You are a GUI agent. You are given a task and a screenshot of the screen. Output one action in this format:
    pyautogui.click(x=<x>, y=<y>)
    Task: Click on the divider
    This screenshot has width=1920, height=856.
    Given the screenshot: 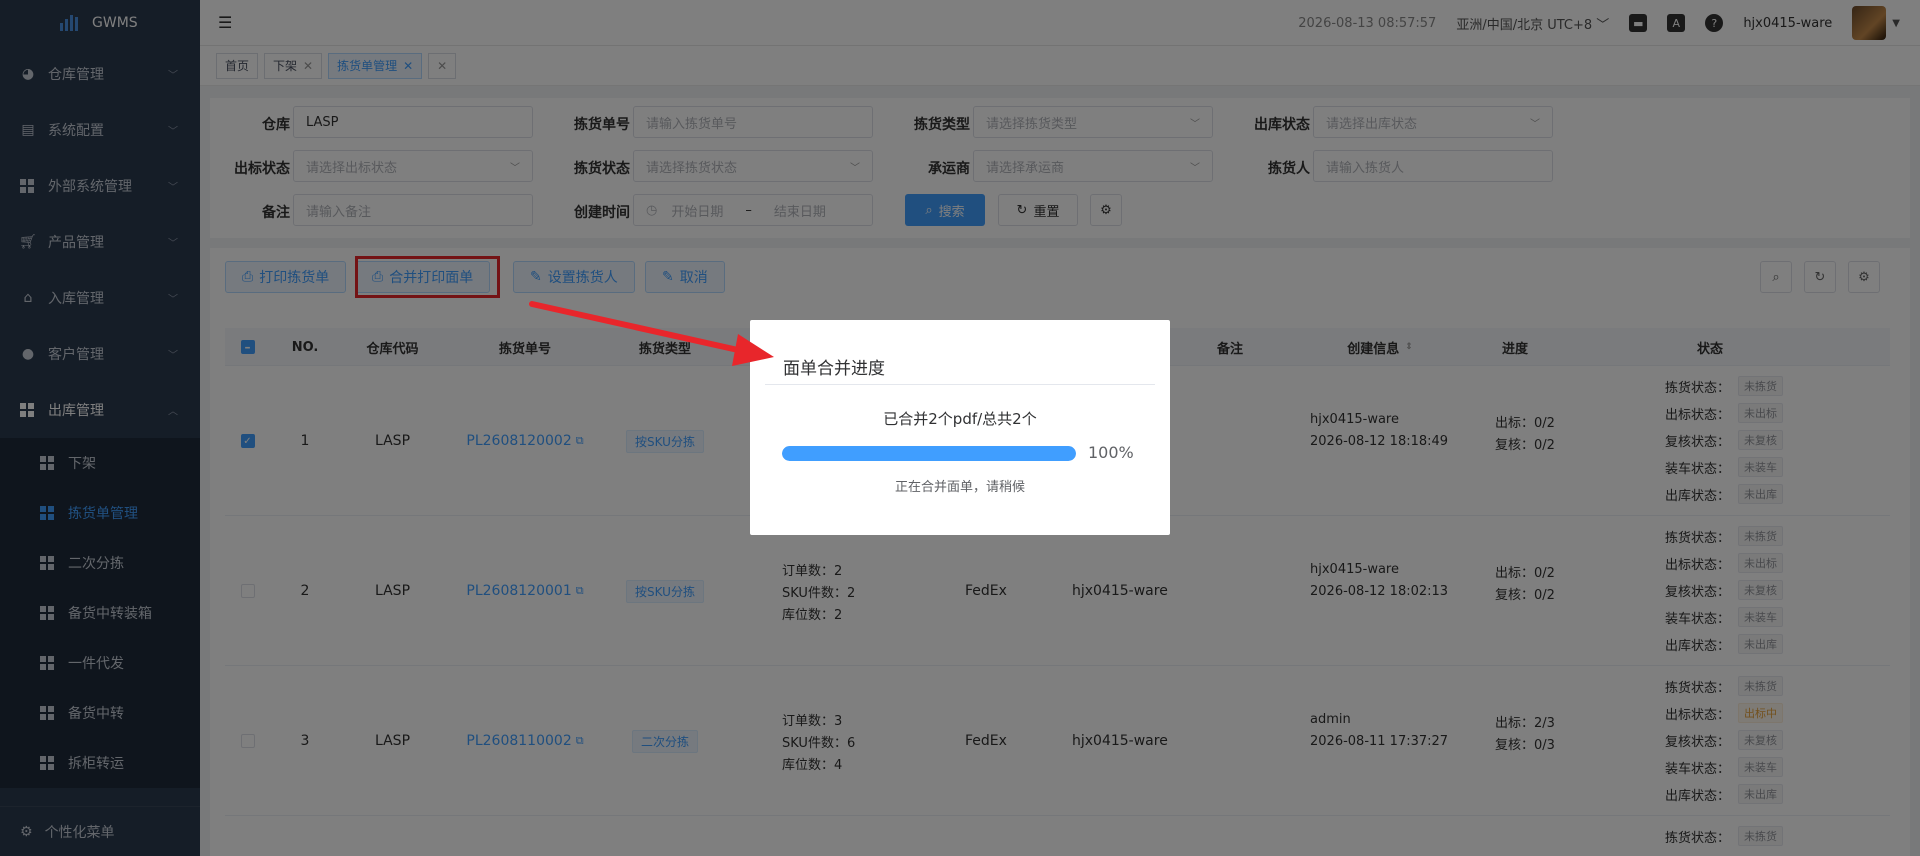 What is the action you would take?
    pyautogui.click(x=960, y=384)
    